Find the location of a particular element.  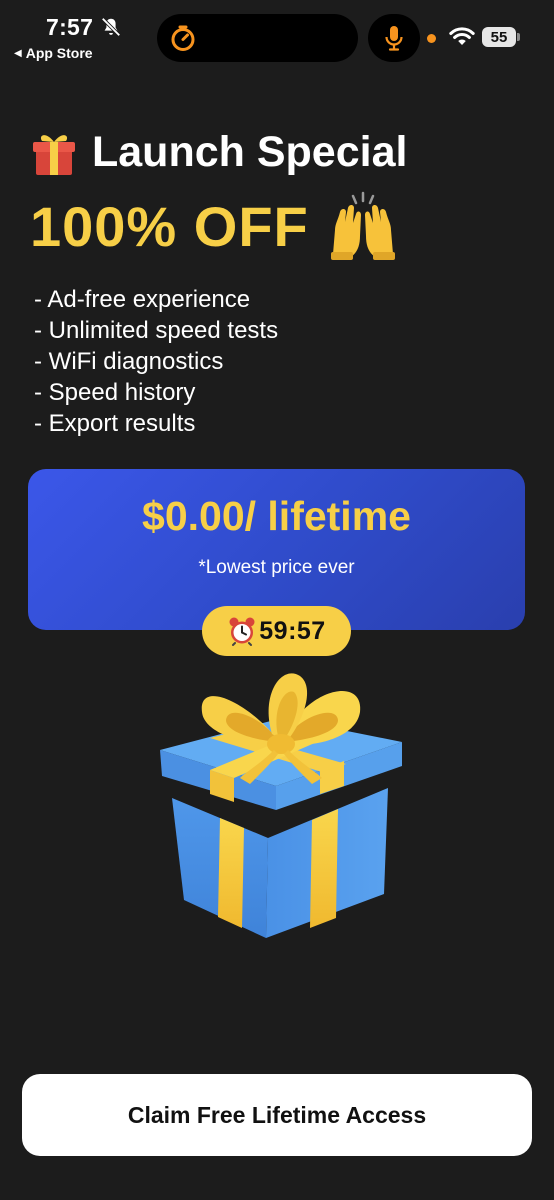

battery-icon: 55 is located at coordinates (499, 37).